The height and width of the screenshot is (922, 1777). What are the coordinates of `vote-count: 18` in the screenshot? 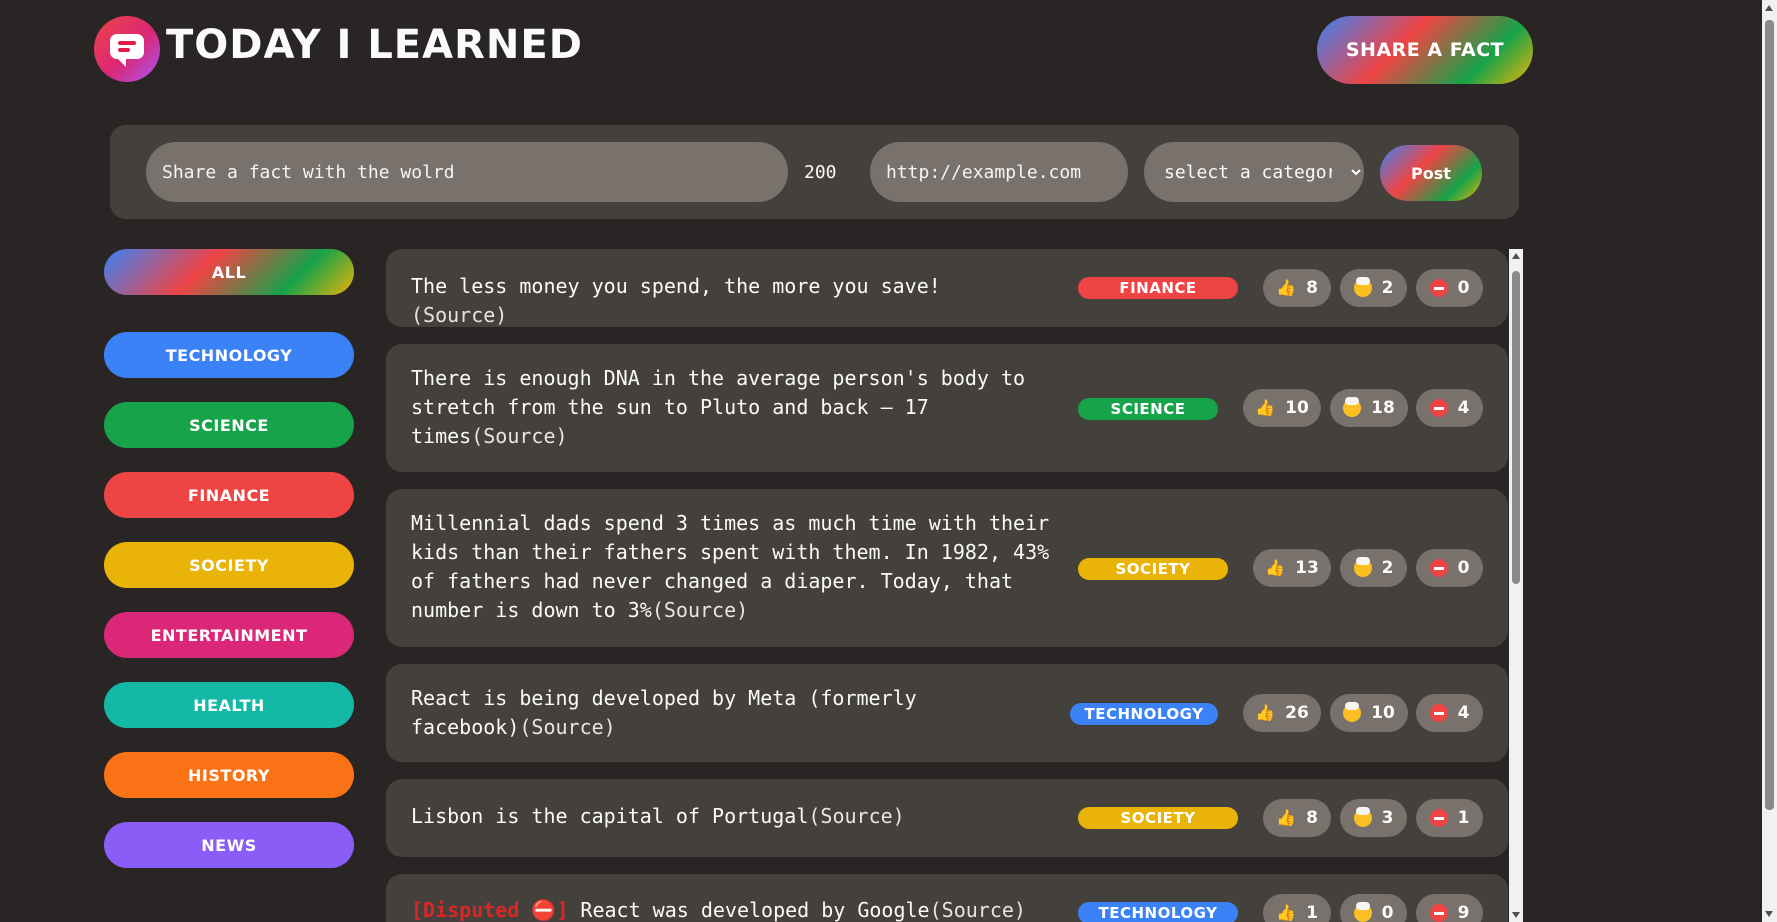 It's located at (1383, 408).